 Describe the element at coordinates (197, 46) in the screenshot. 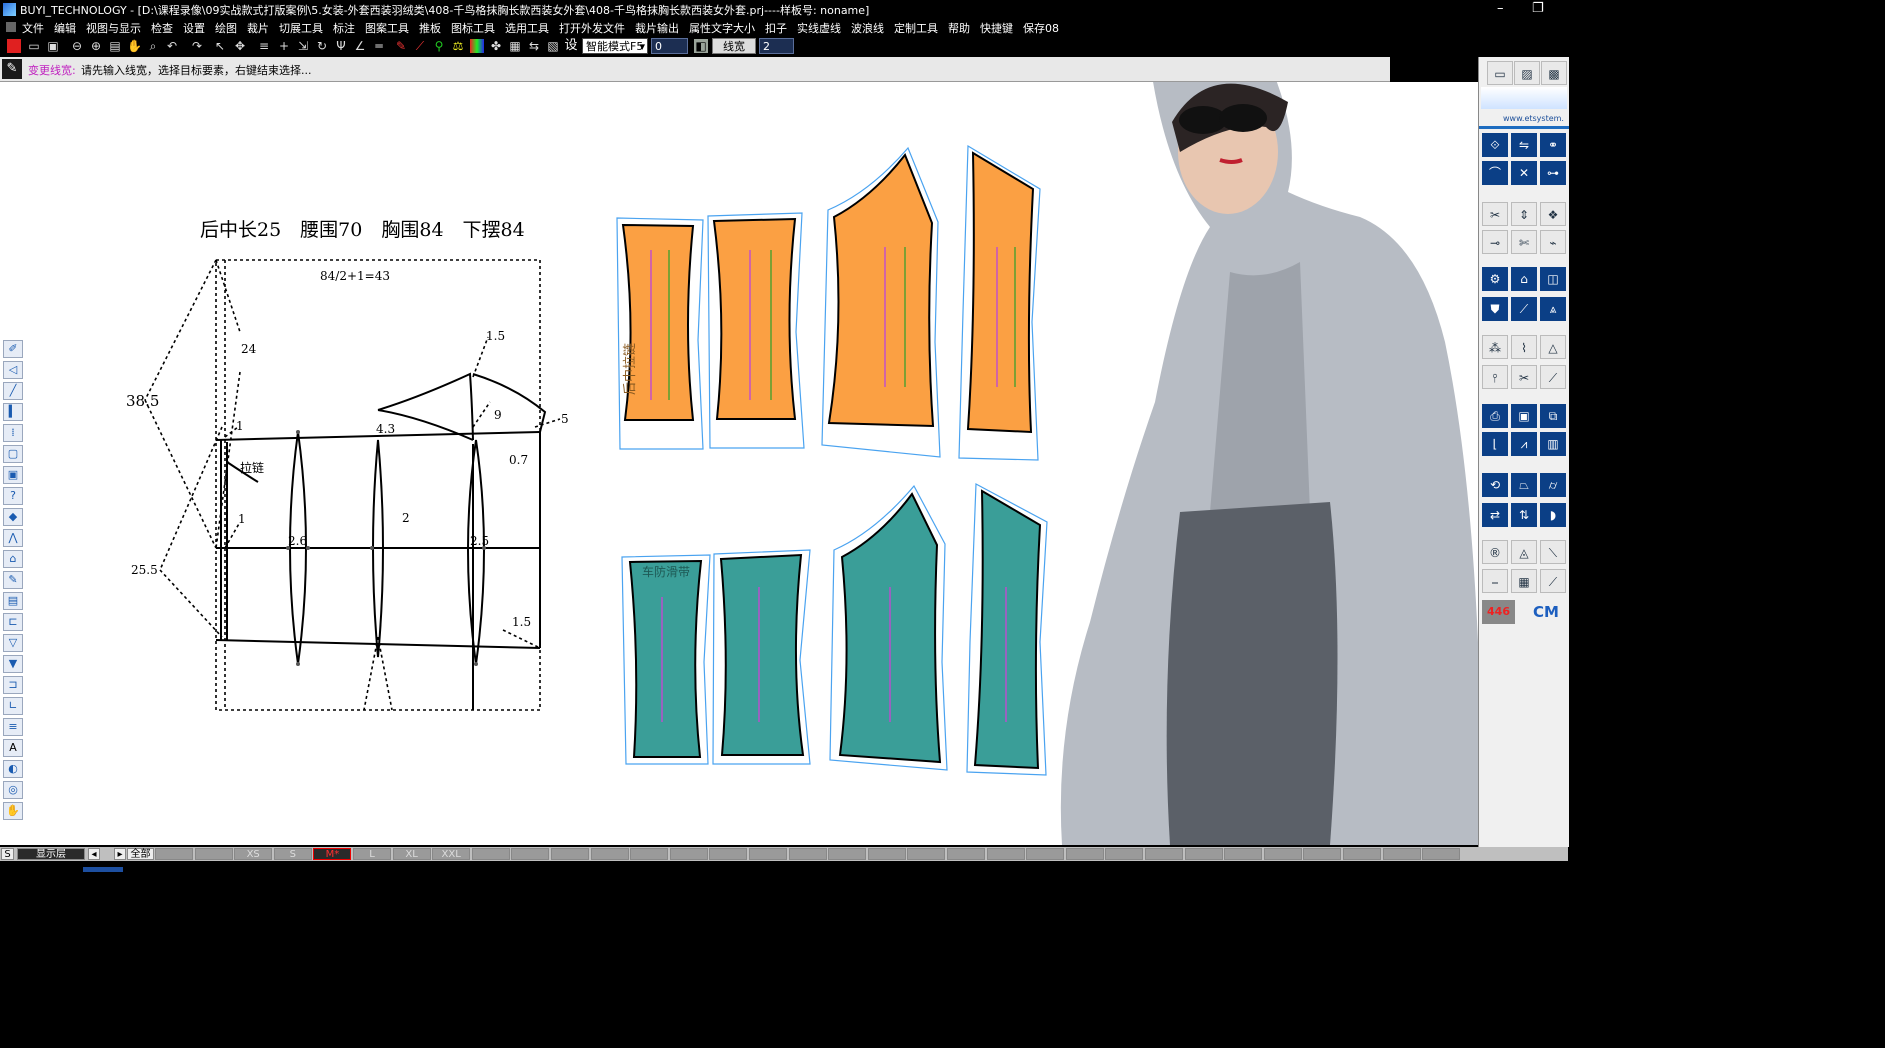

I see `redo-icon: ↷` at that location.